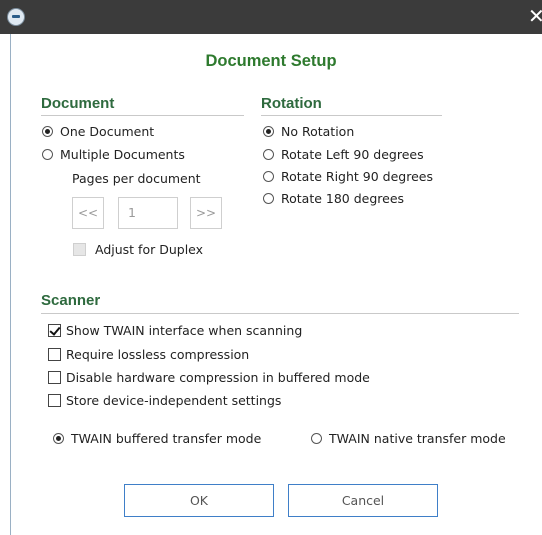 The width and height of the screenshot is (542, 535). I want to click on pager-prev-button: <<, so click(88, 213).